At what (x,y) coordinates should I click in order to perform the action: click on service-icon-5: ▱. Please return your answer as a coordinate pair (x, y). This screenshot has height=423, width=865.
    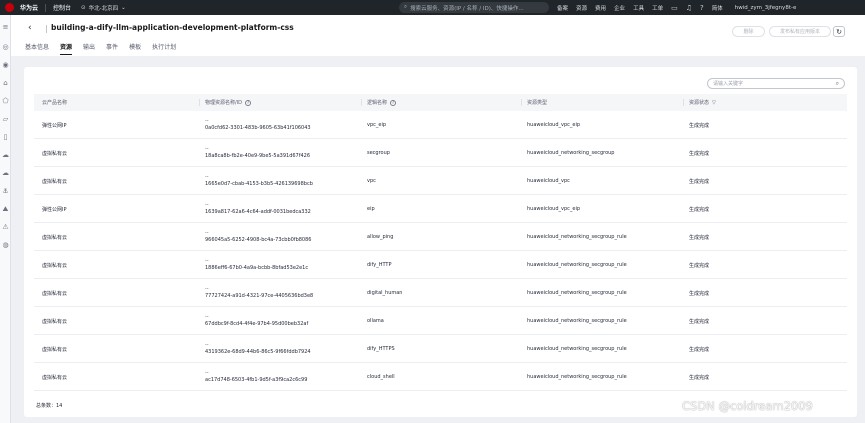
    Looking at the image, I should click on (5, 119).